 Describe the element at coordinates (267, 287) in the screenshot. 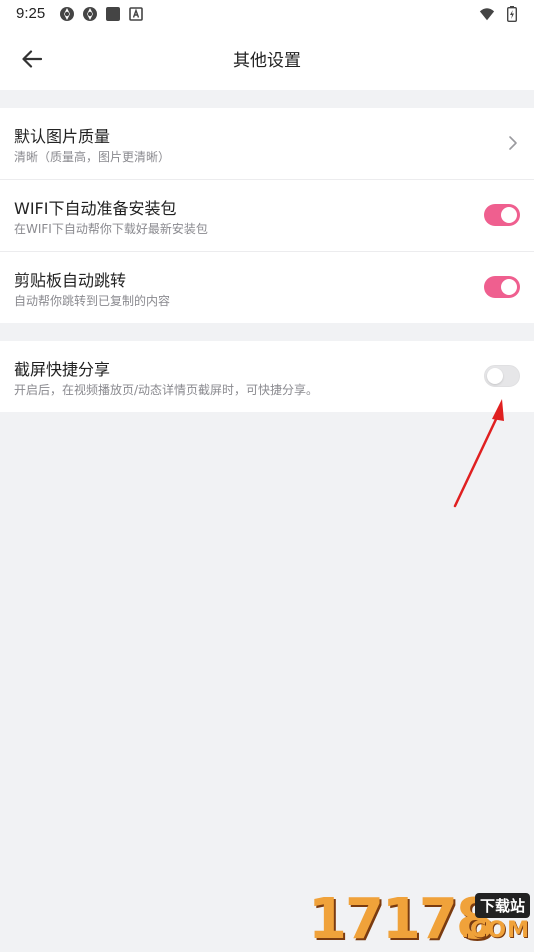

I see `setting-row-clipboard-jump: 剪贴板自动跳转 自动帮你跳转到已复制的内容` at that location.